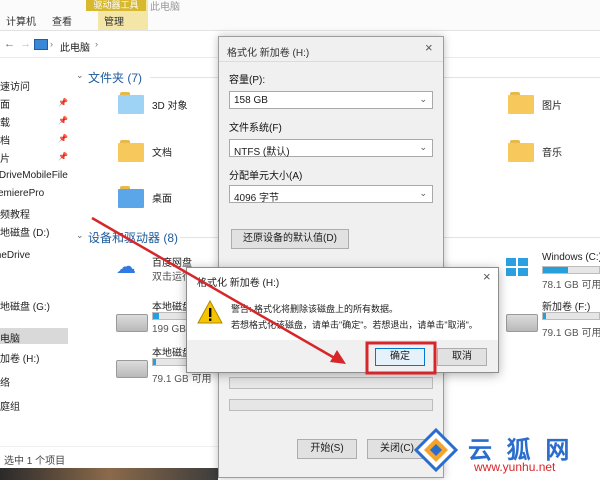 The image size is (600, 480). I want to click on annotation-highlight-box, so click(401, 358).